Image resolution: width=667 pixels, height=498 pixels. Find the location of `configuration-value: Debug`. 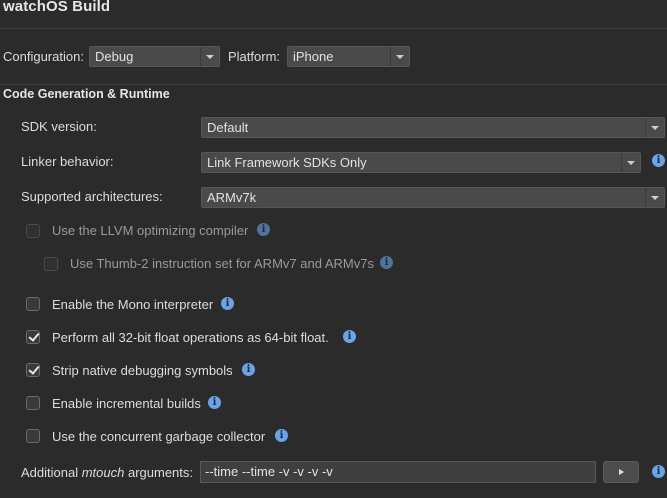

configuration-value: Debug is located at coordinates (114, 56).